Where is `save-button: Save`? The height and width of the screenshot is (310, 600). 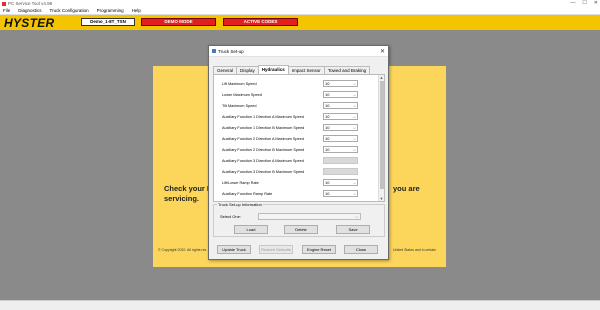
save-button: Save is located at coordinates (353, 229).